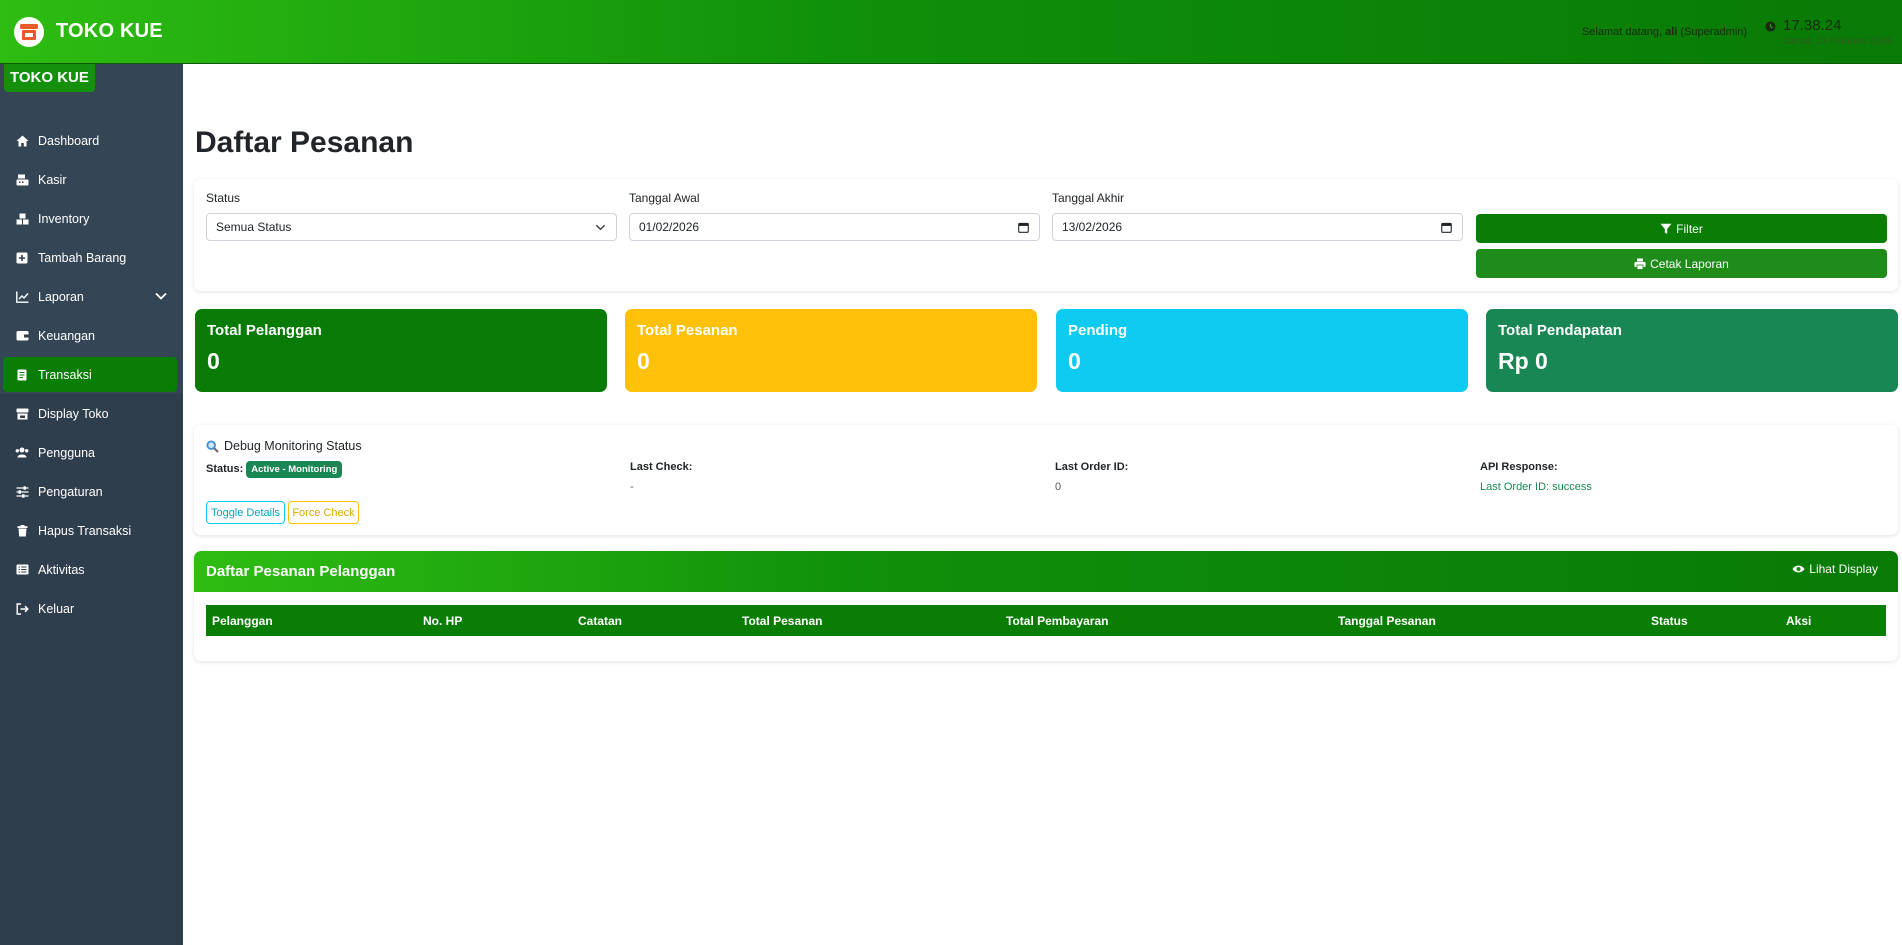 This screenshot has height=945, width=1902. What do you see at coordinates (1092, 467) in the screenshot?
I see `last-order-label: Last Order ID:` at bounding box center [1092, 467].